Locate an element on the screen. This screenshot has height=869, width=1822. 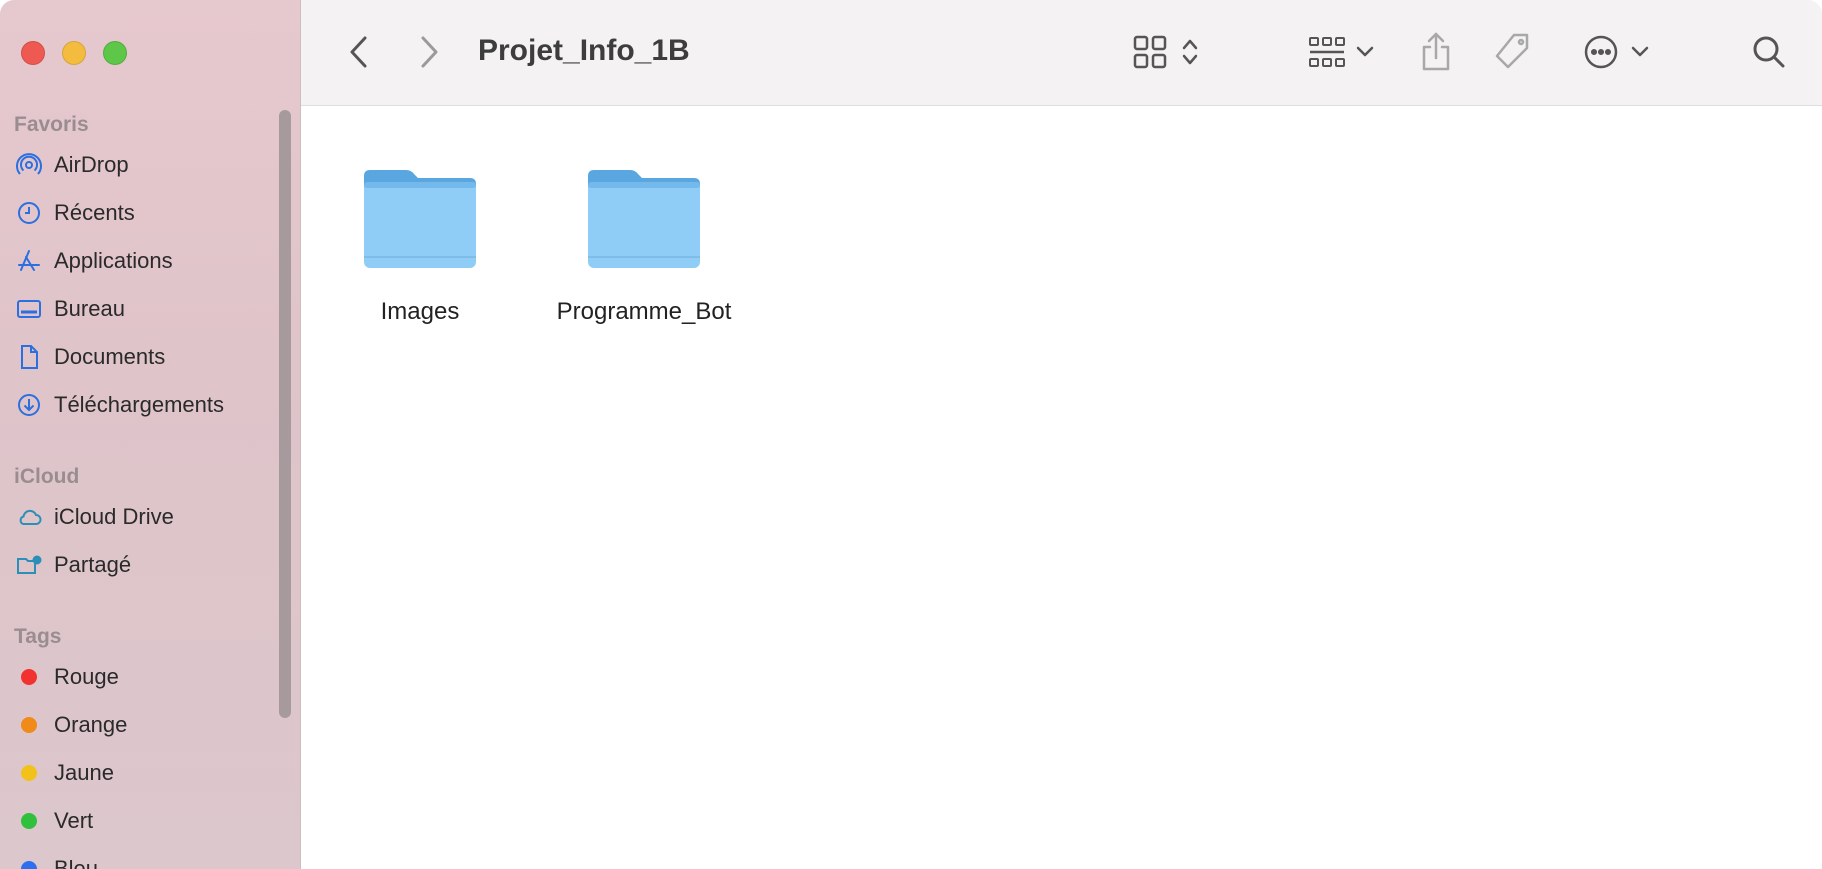
sidebar-scrollbar is located at coordinates (285, 414).